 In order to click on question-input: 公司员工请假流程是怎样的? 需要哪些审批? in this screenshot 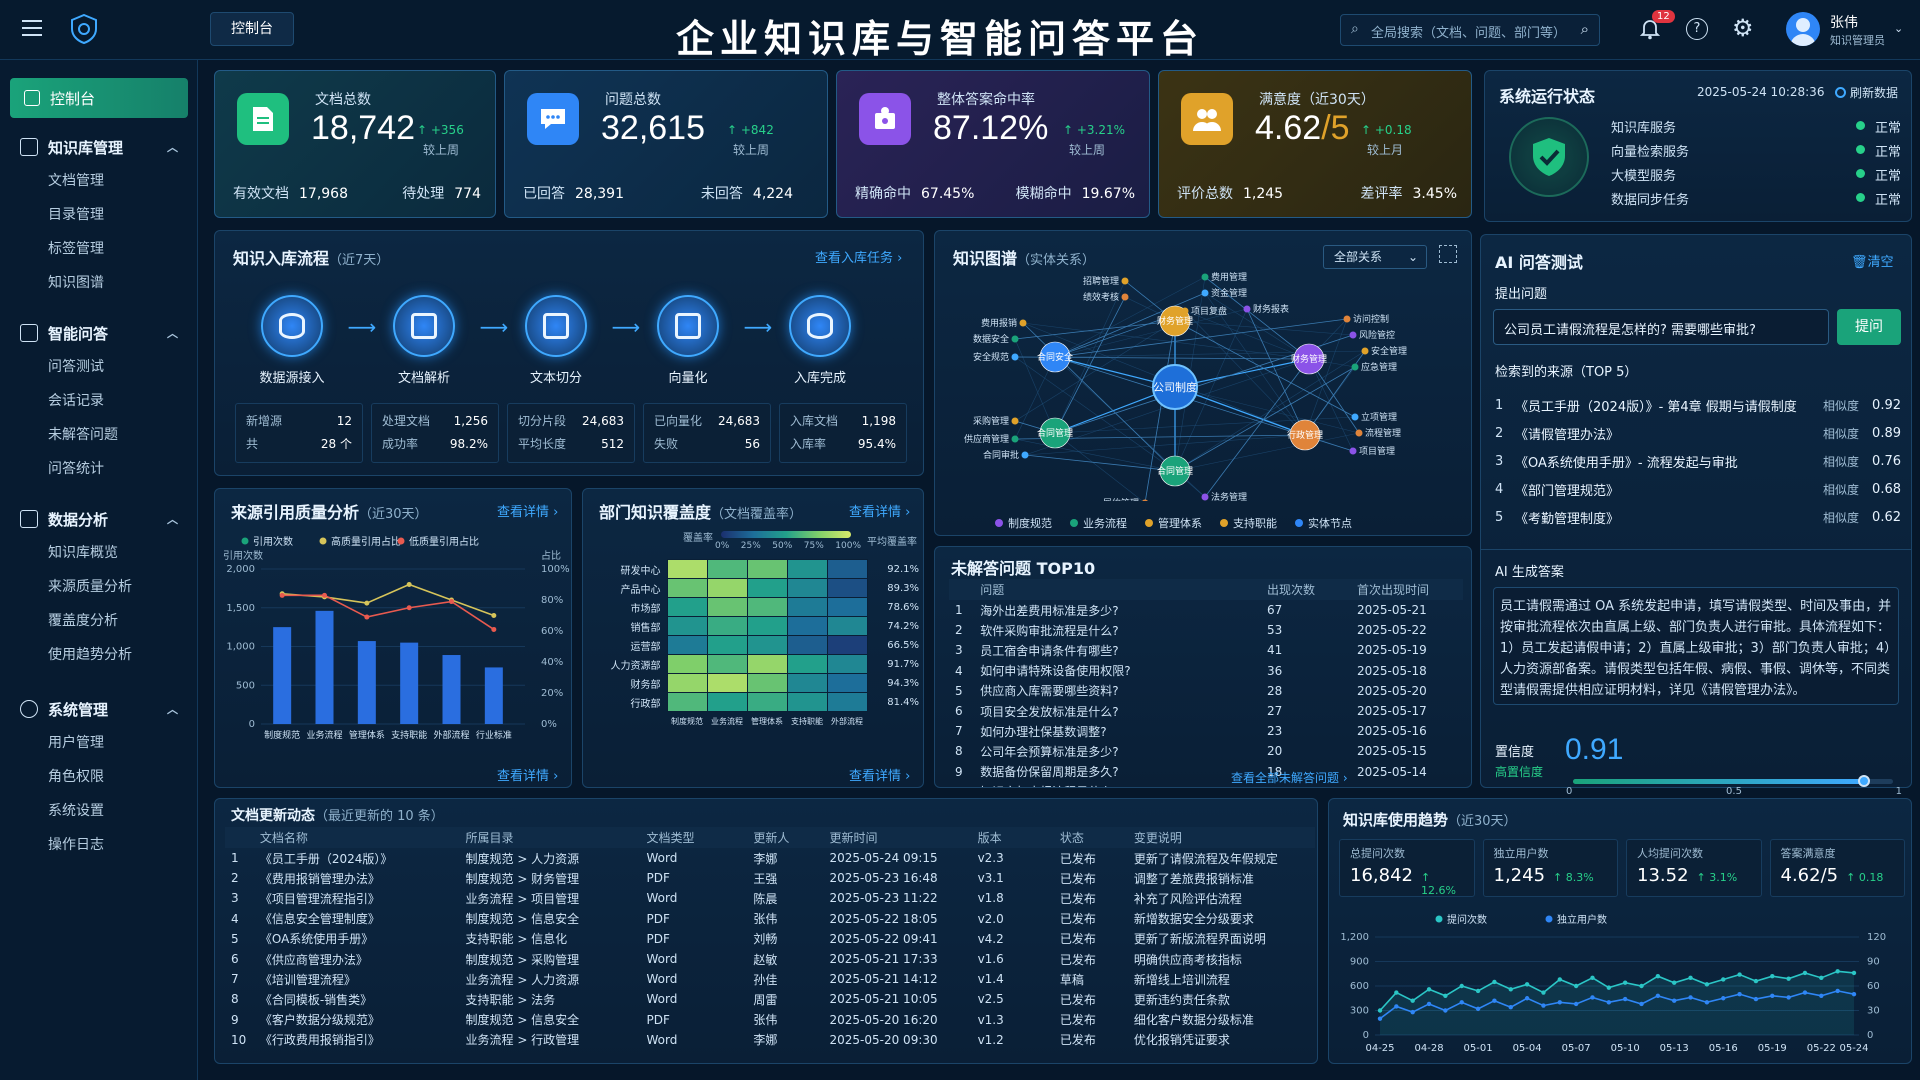, I will do `click(1661, 327)`.